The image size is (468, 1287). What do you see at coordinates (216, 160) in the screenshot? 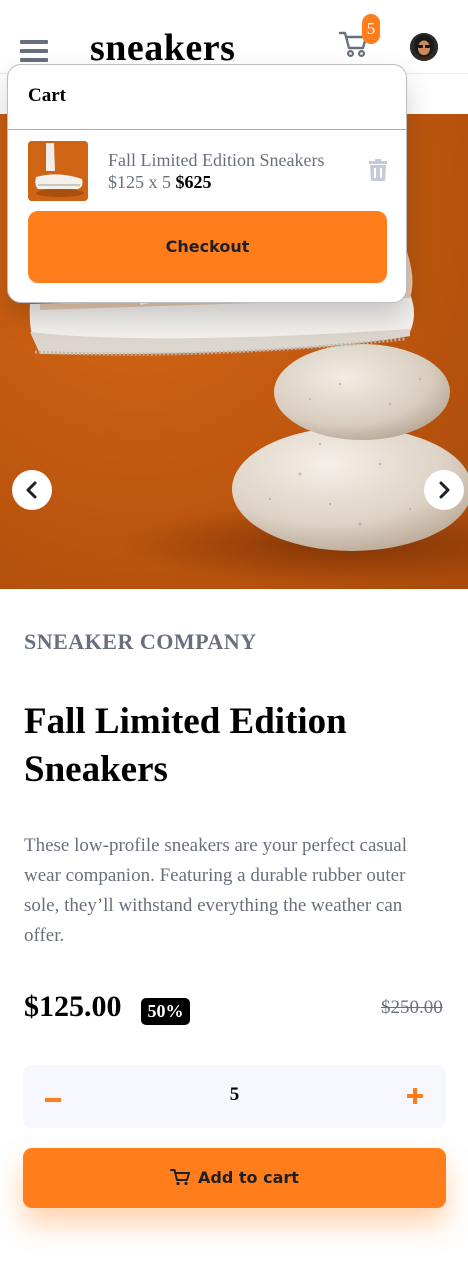
I see `cart-item-name: Fall Limited Edition Sneakers` at bounding box center [216, 160].